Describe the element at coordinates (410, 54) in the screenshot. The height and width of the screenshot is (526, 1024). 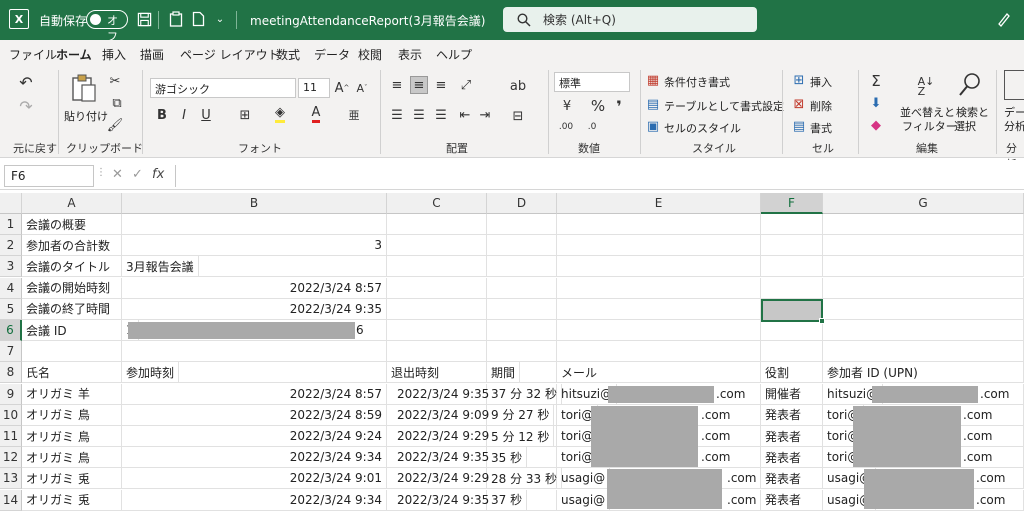
I see `tab-view: 表示` at that location.